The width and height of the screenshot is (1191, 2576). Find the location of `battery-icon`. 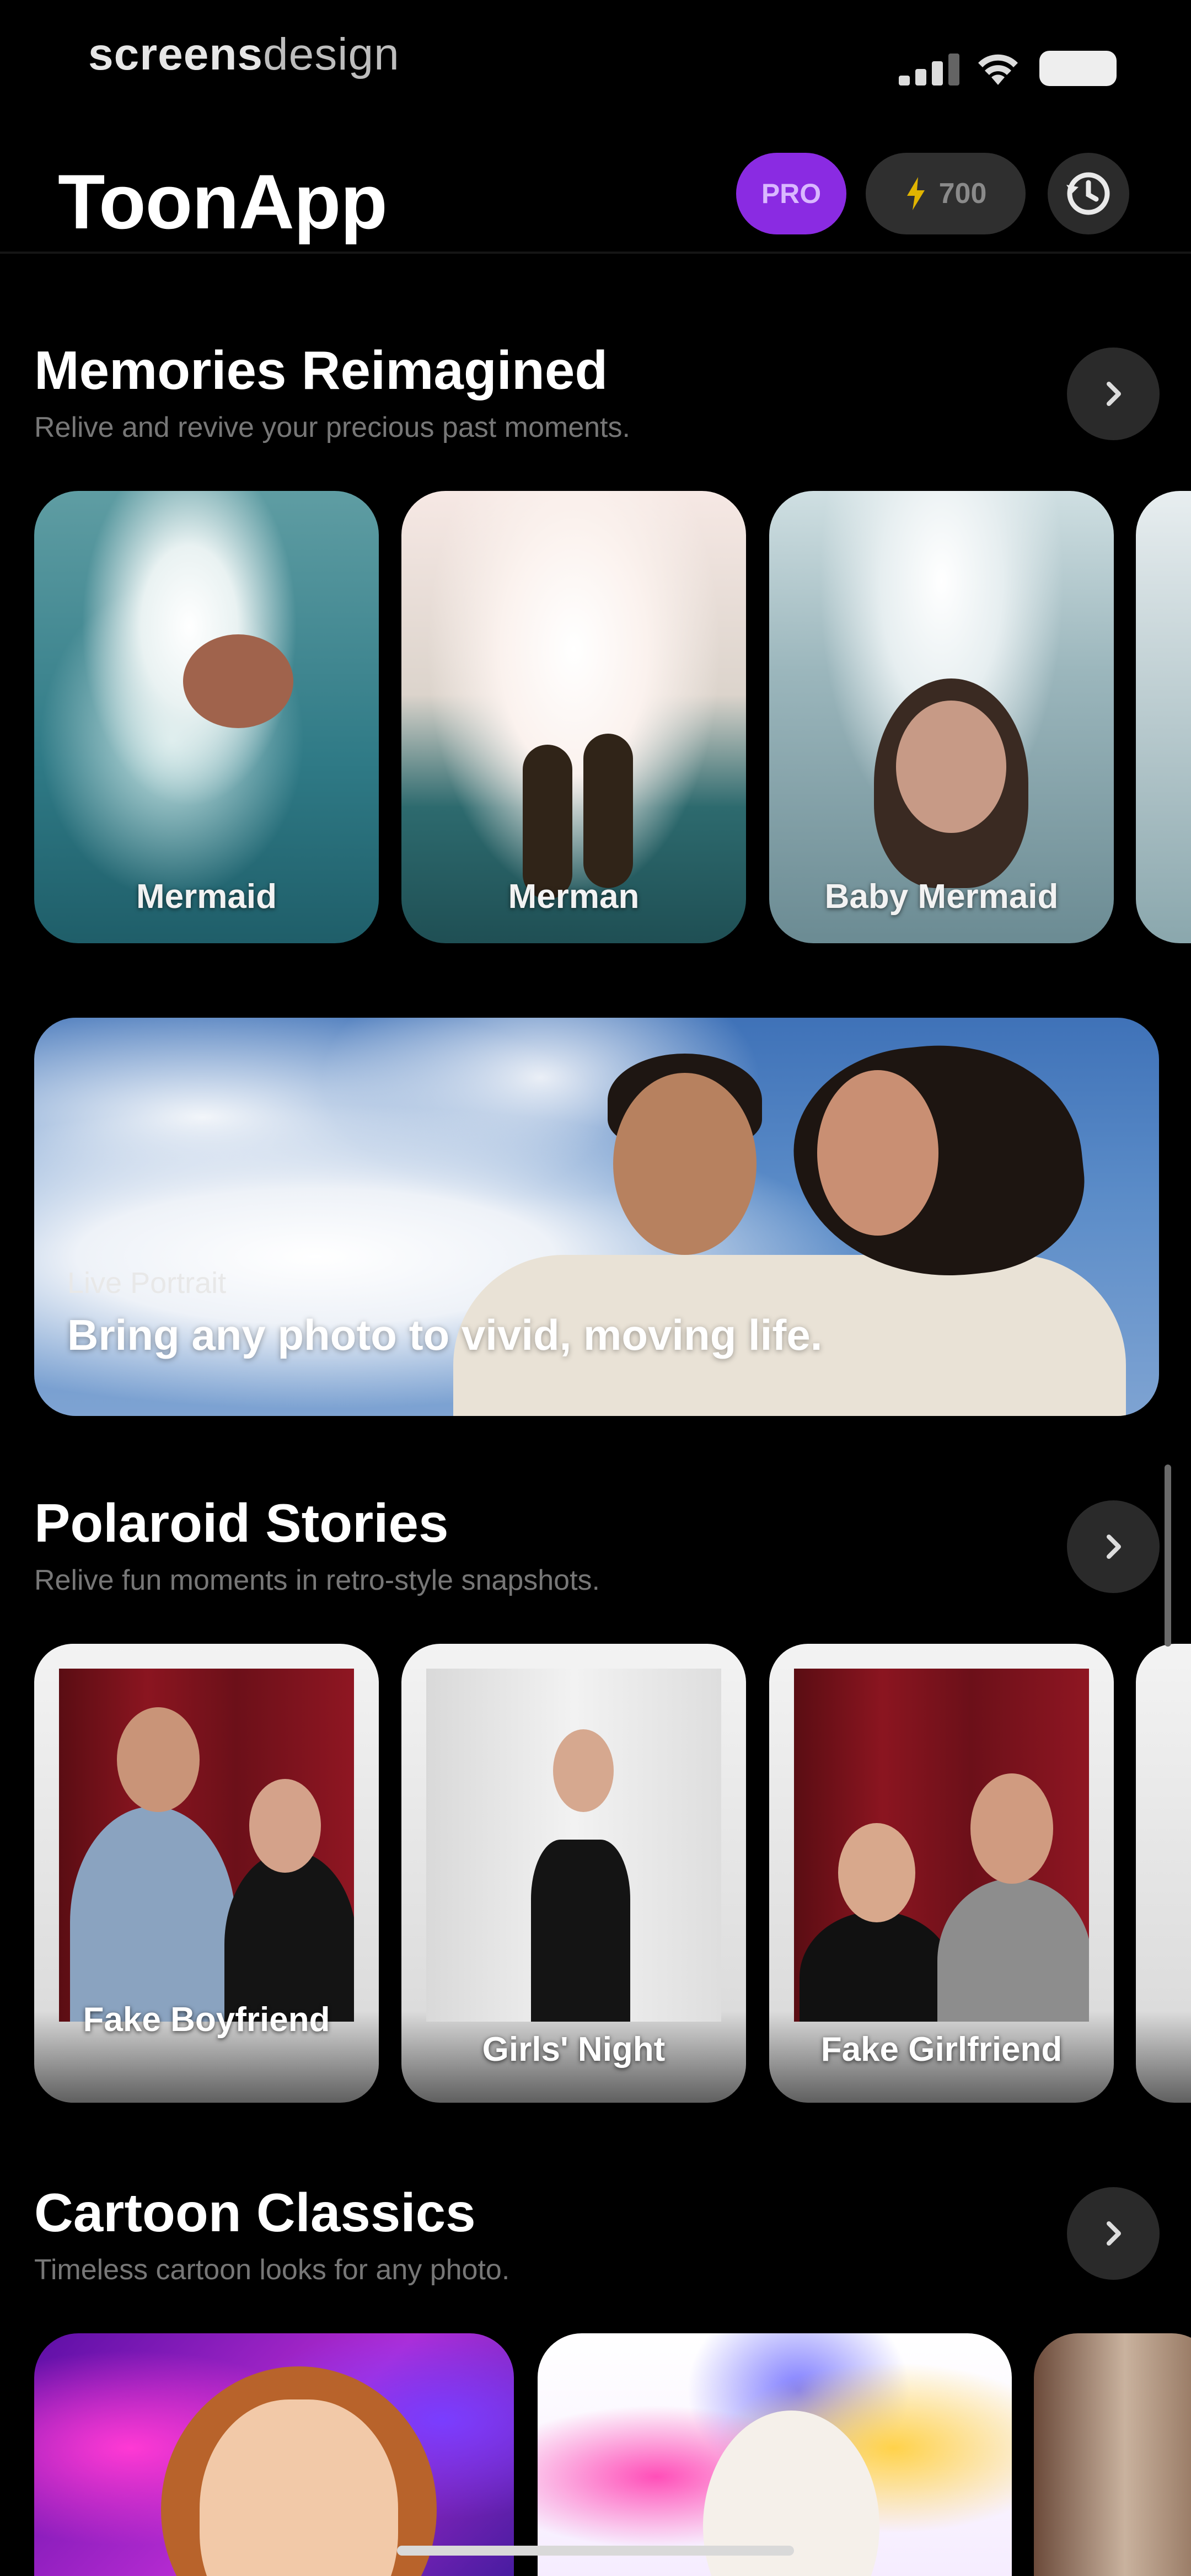

battery-icon is located at coordinates (1078, 68).